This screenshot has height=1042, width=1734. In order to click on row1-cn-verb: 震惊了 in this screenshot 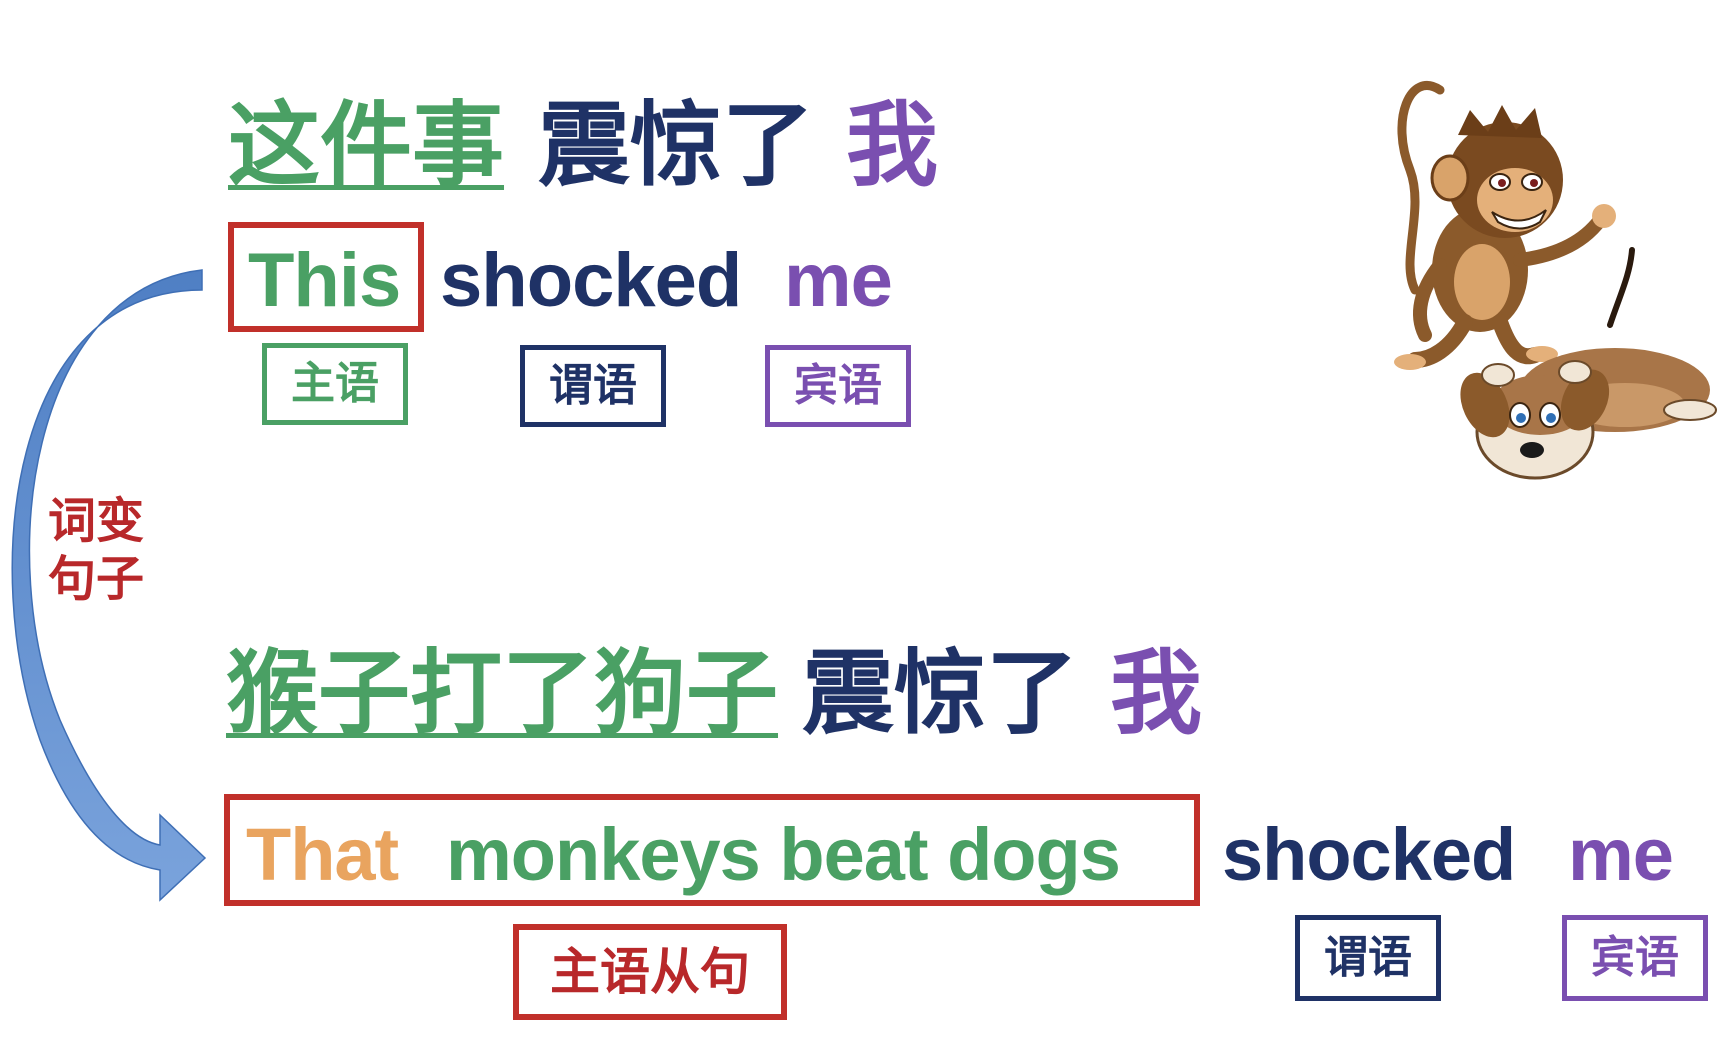, I will do `click(676, 145)`.